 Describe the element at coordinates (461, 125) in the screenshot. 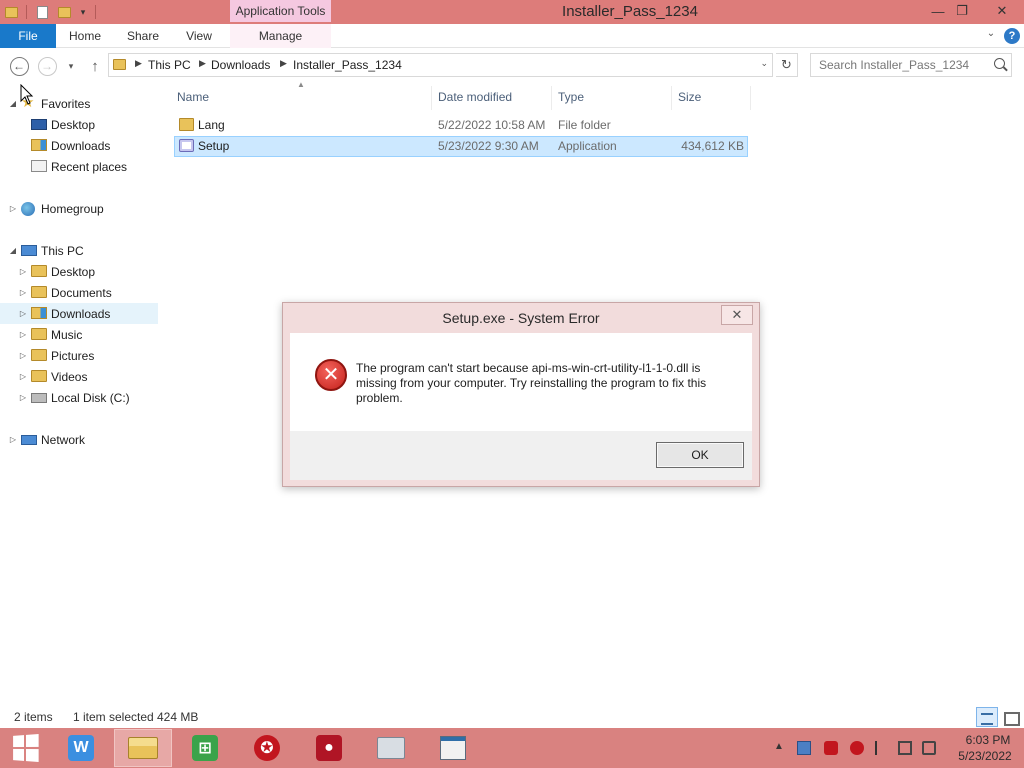

I see `file-row-lang: Lang 5/22/2022 10:58 AM File folder` at that location.